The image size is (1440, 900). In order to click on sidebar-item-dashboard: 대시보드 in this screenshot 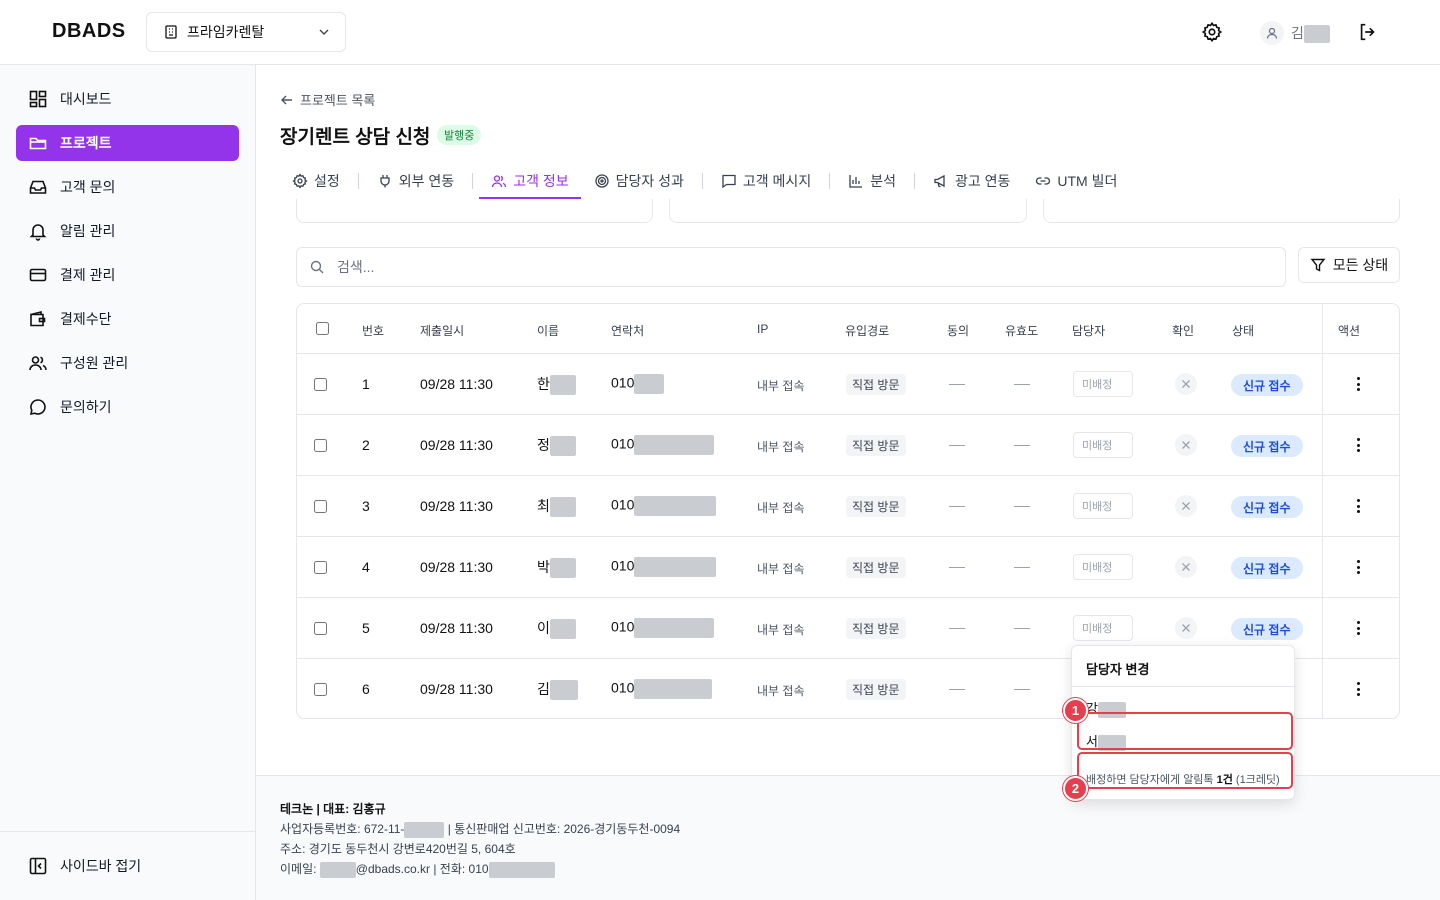, I will do `click(127, 99)`.